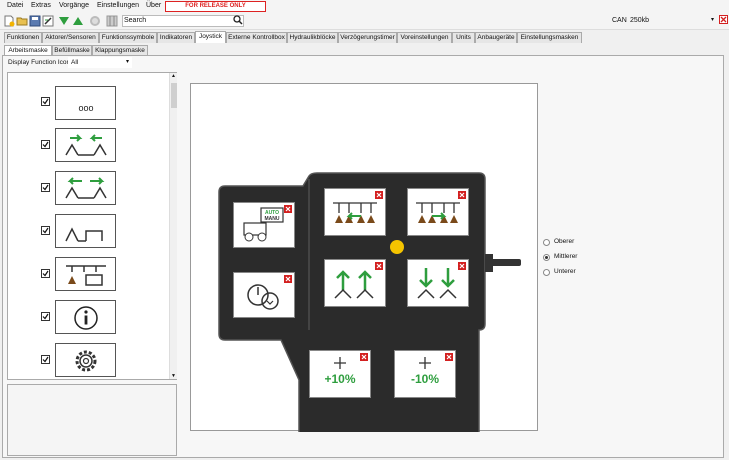 This screenshot has height=460, width=729. What do you see at coordinates (112, 21) in the screenshot?
I see `grid-icon` at bounding box center [112, 21].